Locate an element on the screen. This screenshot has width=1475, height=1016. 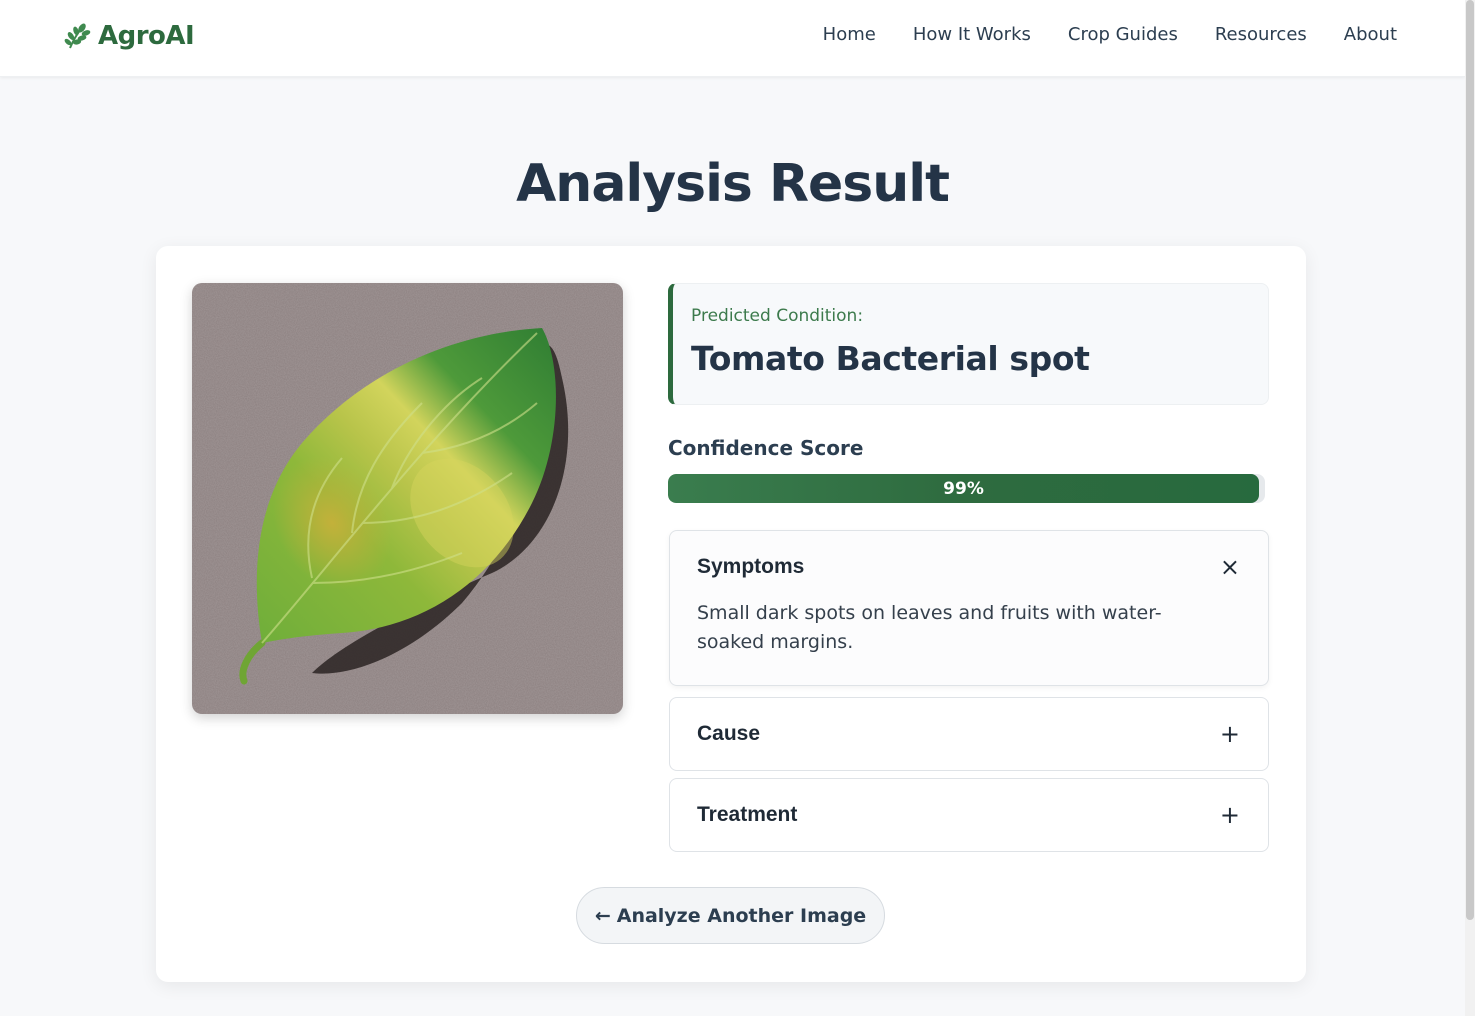
nav-resources: Resources is located at coordinates (1261, 34).